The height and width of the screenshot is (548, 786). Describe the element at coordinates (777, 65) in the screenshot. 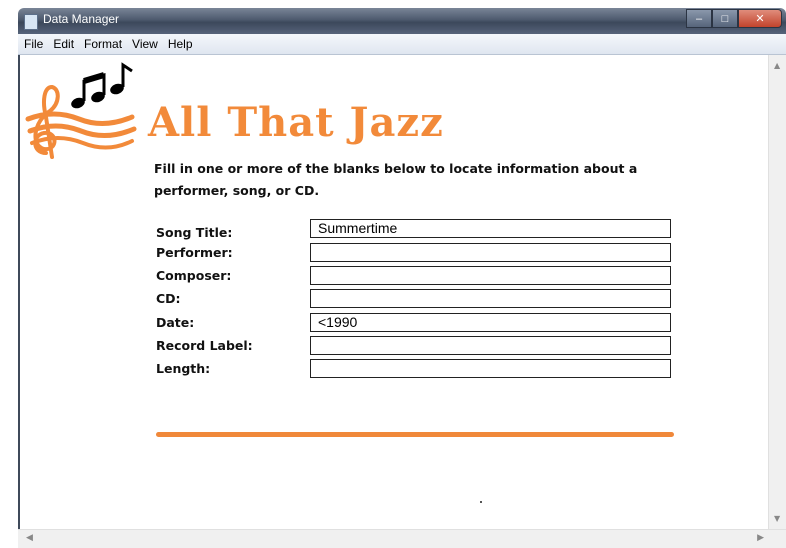

I see `scroll-up-icon: ▲` at that location.